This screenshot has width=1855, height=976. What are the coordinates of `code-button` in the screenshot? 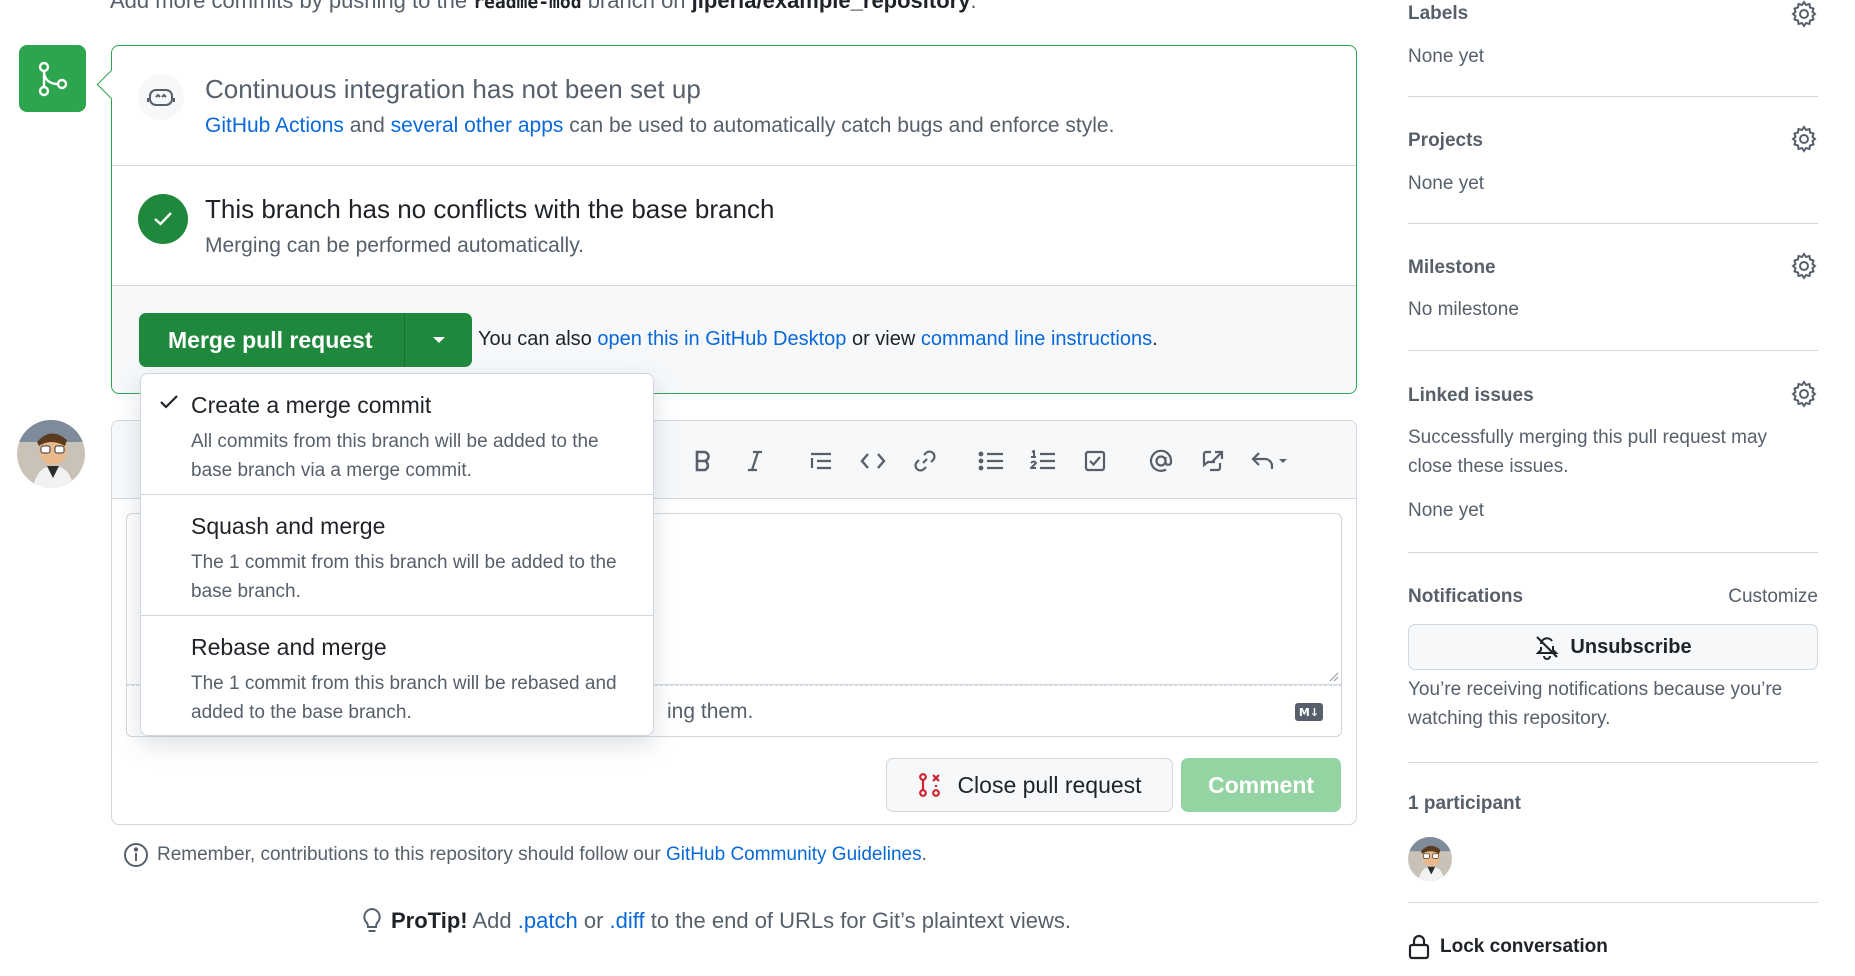 It's located at (873, 461).